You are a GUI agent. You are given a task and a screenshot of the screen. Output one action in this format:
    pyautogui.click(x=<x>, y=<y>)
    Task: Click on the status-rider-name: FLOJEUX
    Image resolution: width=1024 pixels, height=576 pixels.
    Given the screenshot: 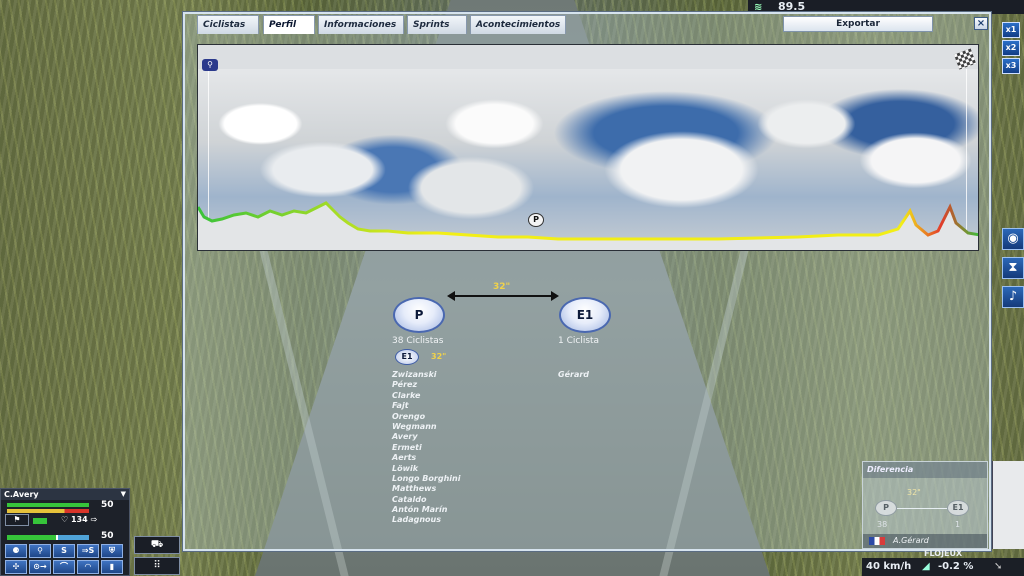 What is the action you would take?
    pyautogui.click(x=943, y=553)
    